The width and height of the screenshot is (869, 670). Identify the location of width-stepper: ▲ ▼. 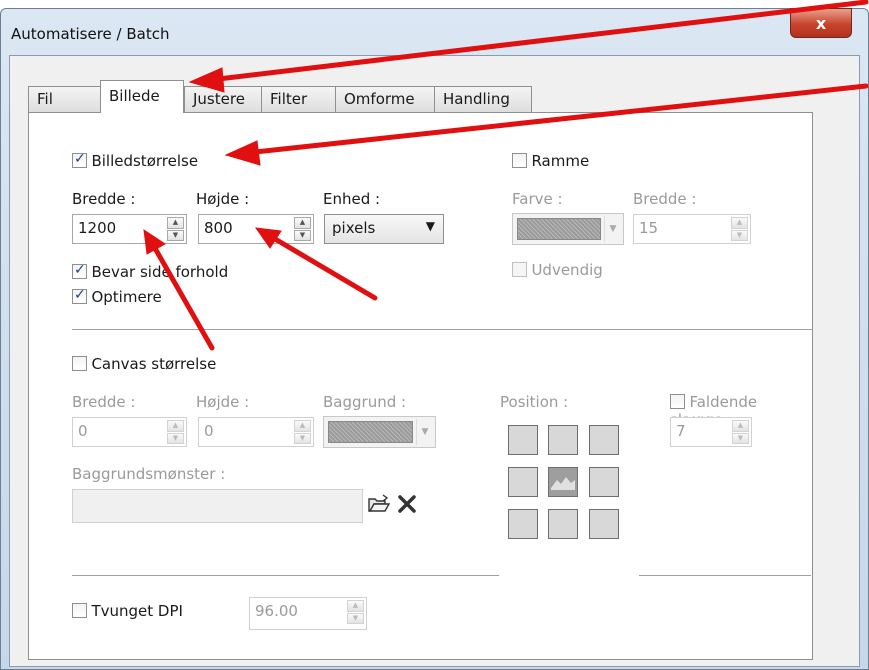
(175, 229).